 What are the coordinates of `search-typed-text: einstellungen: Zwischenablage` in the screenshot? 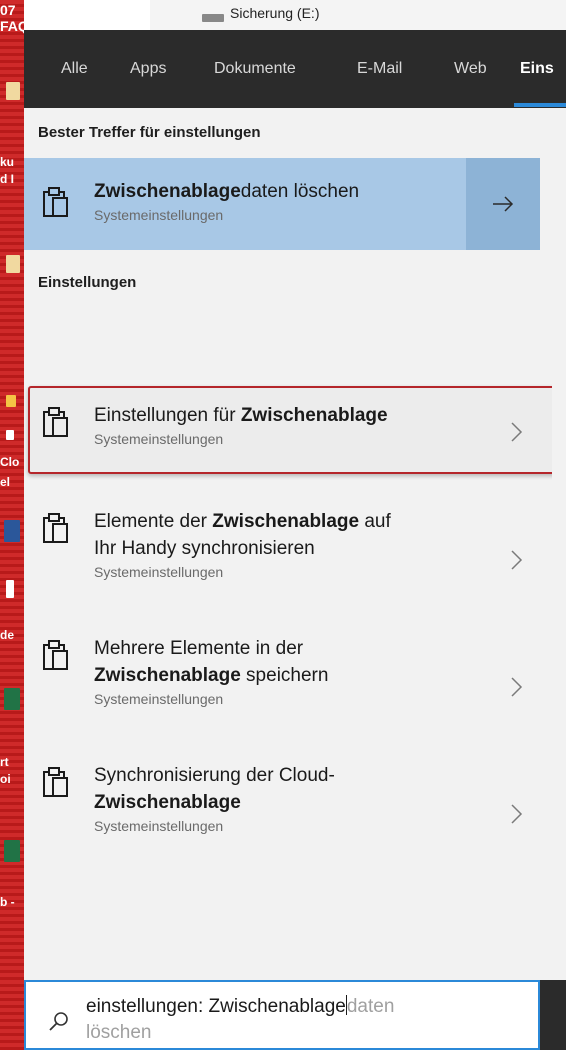 It's located at (216, 1006).